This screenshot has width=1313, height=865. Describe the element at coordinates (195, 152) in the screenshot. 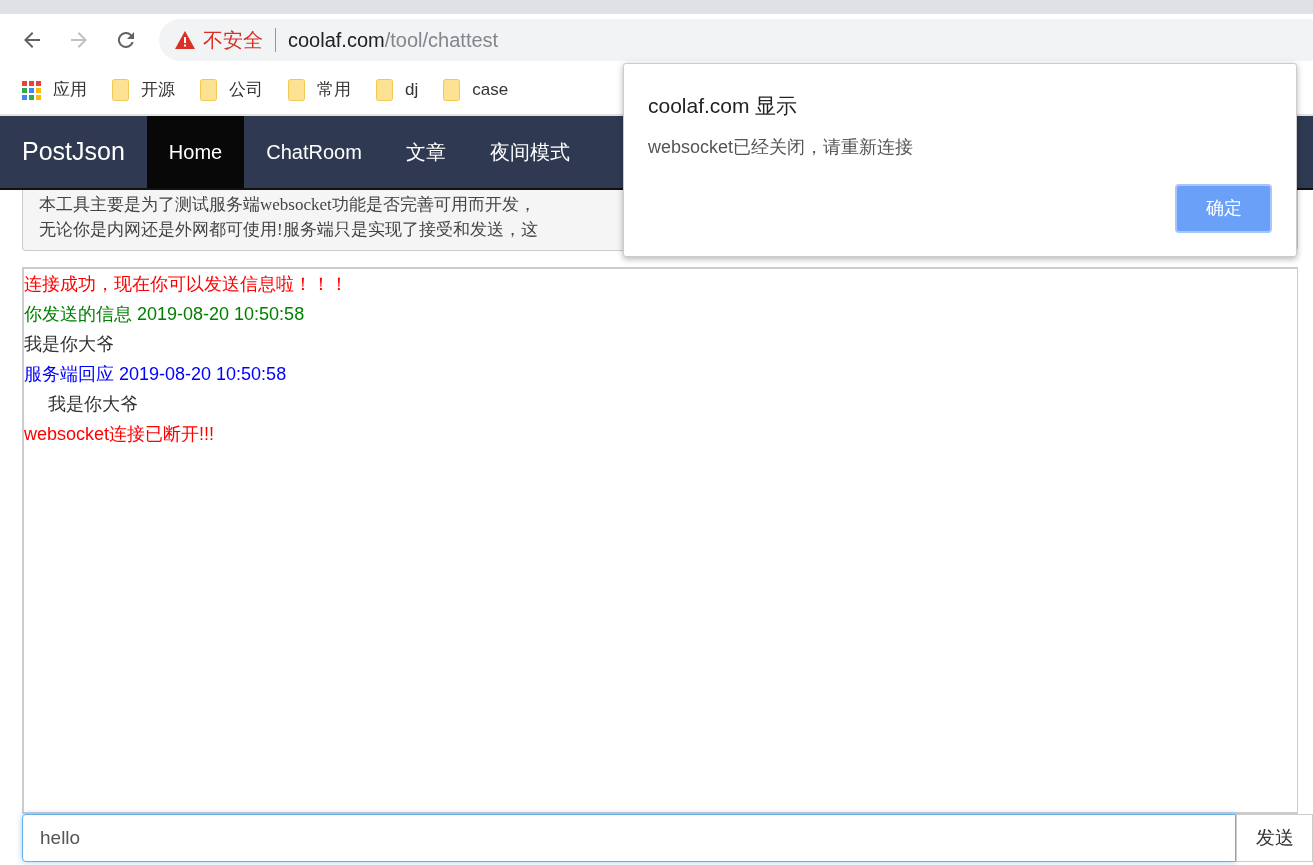

I see `nav-link: Home` at that location.